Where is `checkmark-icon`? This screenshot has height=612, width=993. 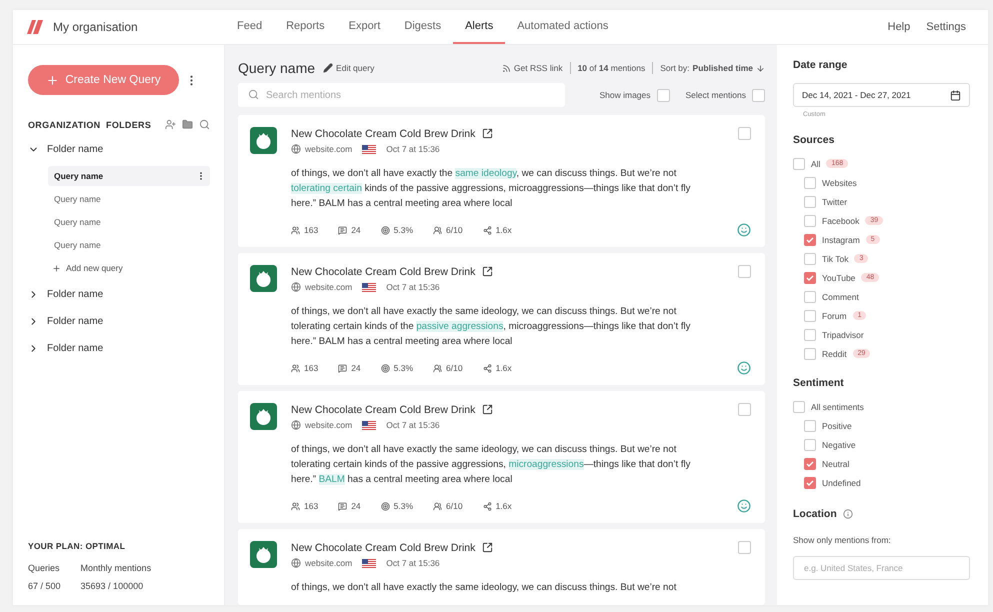 checkmark-icon is located at coordinates (810, 482).